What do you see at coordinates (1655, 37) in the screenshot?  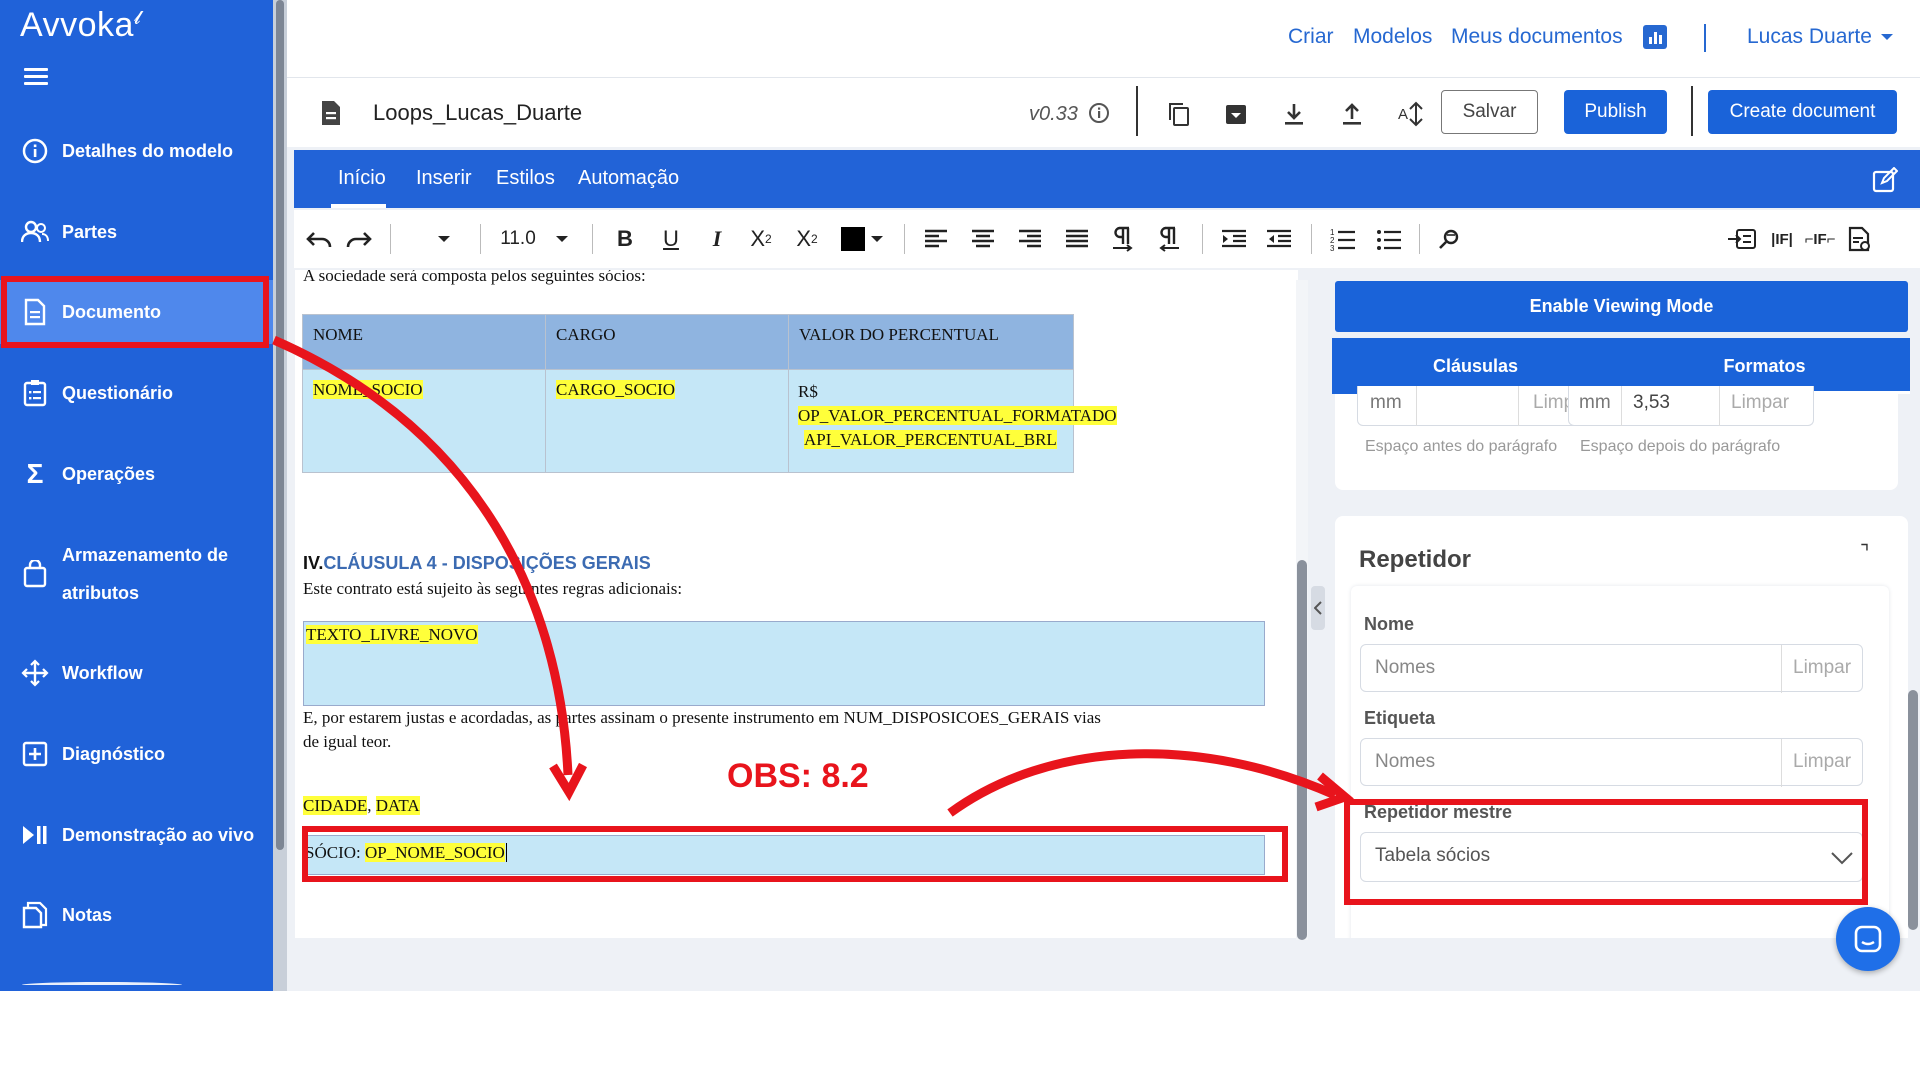 I see `bar-chart-icon` at bounding box center [1655, 37].